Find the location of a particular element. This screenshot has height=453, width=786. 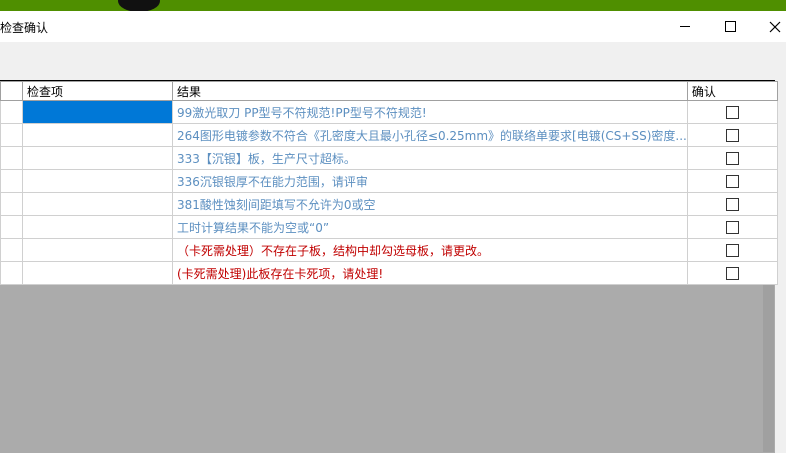

table-header-row: 检查项 结果 确认 is located at coordinates (389, 91).